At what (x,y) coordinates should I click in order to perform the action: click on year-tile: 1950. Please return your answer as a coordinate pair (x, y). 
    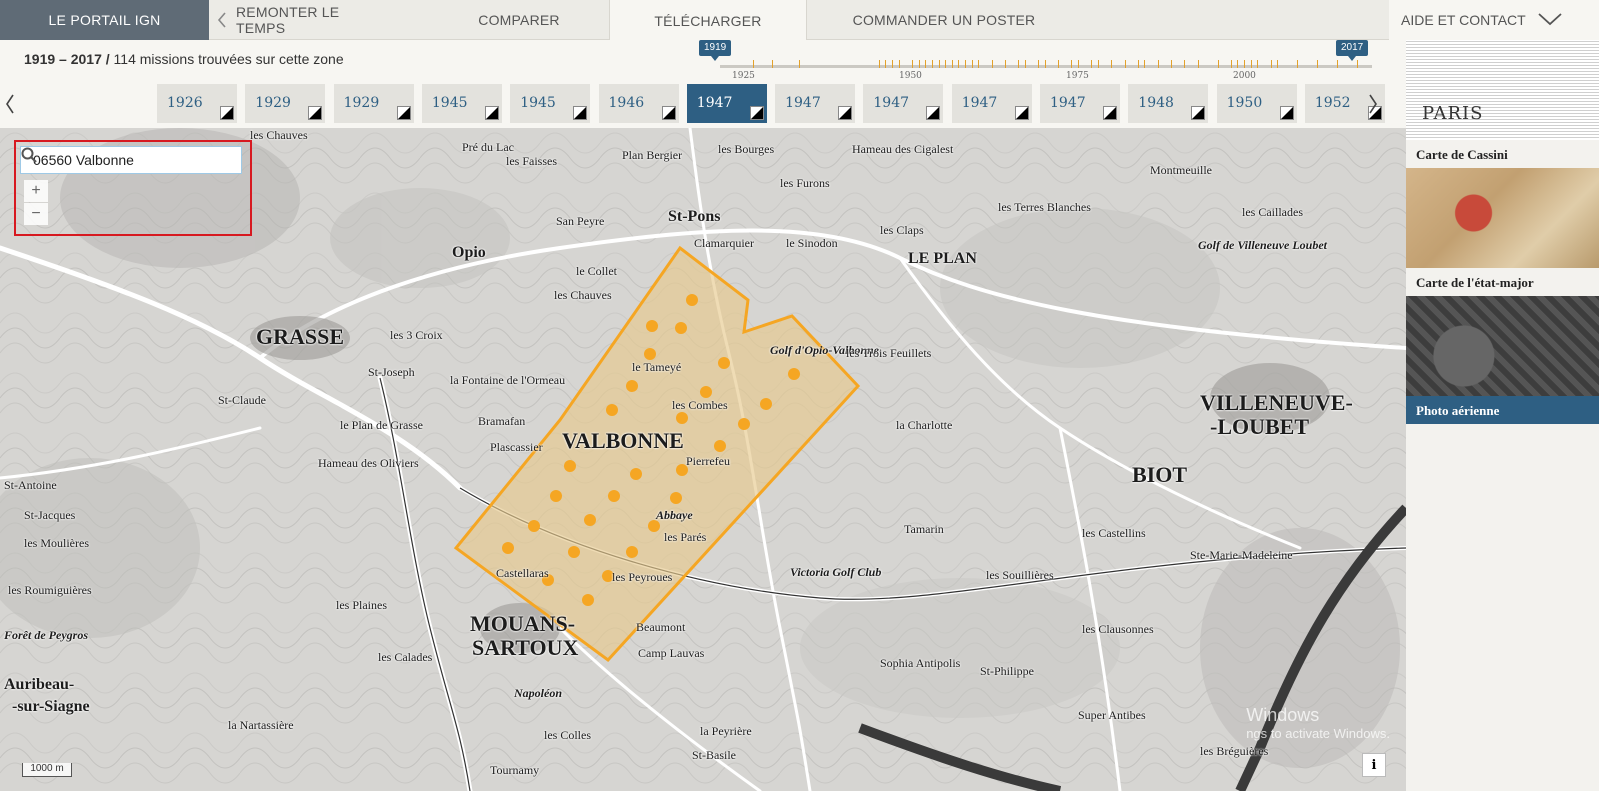
    Looking at the image, I should click on (1256, 103).